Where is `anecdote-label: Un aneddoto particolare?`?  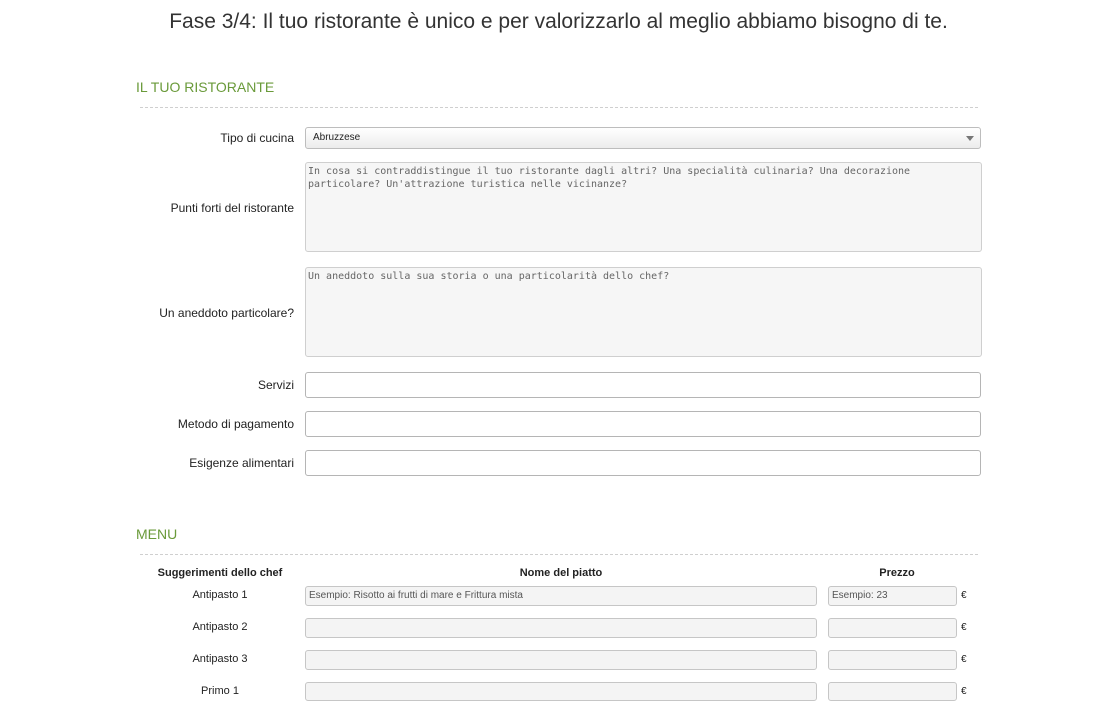 anecdote-label: Un aneddoto particolare? is located at coordinates (226, 313).